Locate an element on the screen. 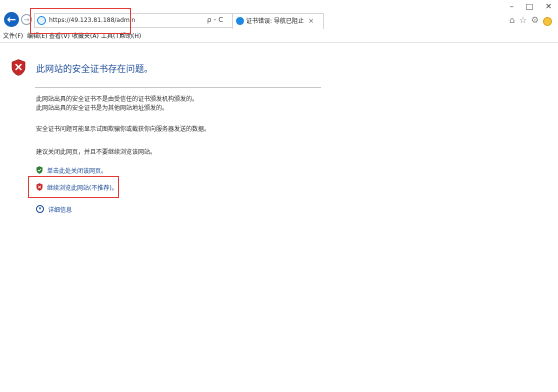 The width and height of the screenshot is (558, 392). window-controls: – □ ✕ is located at coordinates (531, 7).